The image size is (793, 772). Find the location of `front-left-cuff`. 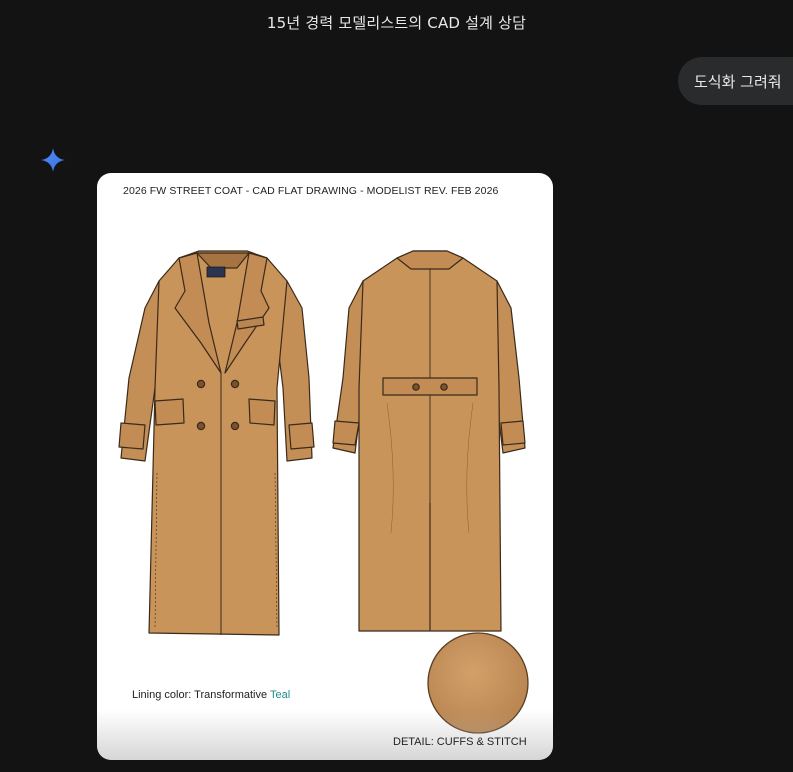

front-left-cuff is located at coordinates (132, 436).